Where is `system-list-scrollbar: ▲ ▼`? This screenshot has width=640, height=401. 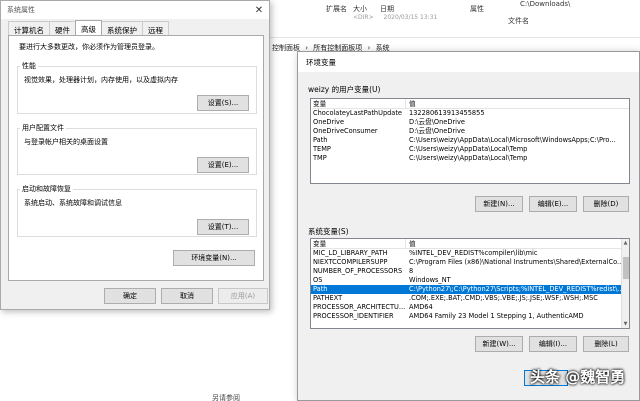
system-list-scrollbar: ▲ ▼ is located at coordinates (625, 283).